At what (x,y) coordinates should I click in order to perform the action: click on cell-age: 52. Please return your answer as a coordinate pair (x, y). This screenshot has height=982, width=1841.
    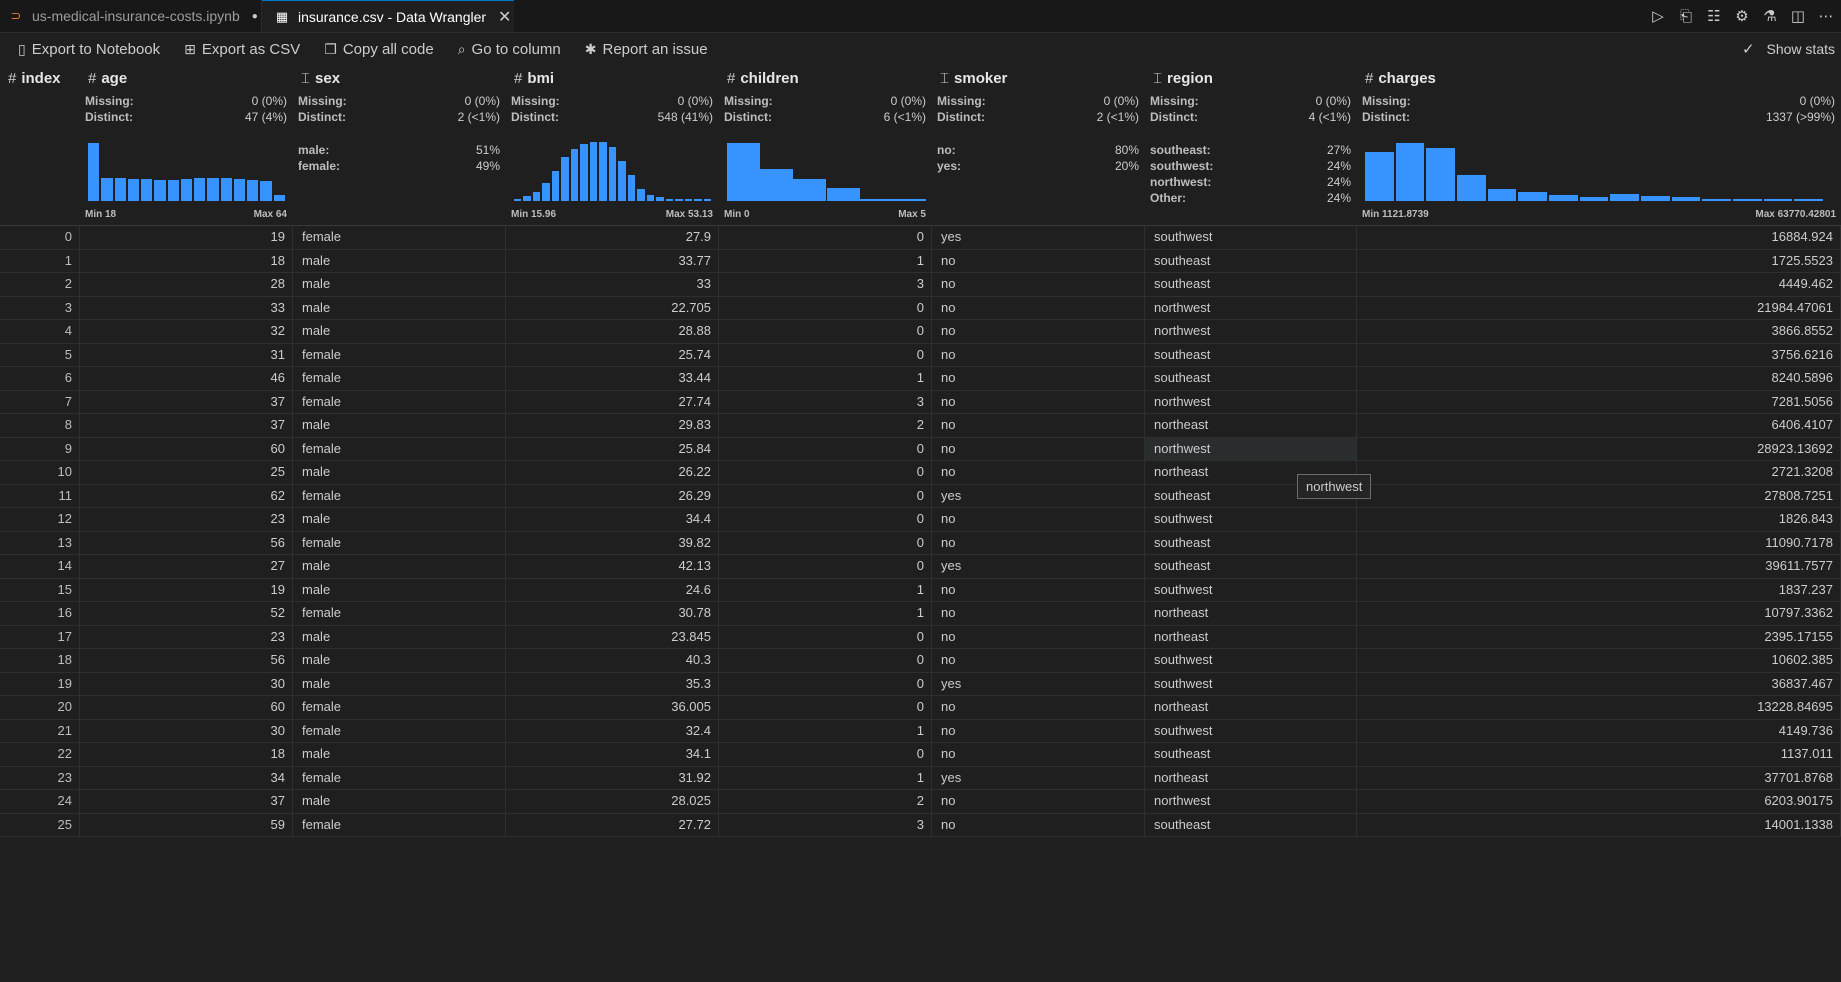
    Looking at the image, I should click on (186, 613).